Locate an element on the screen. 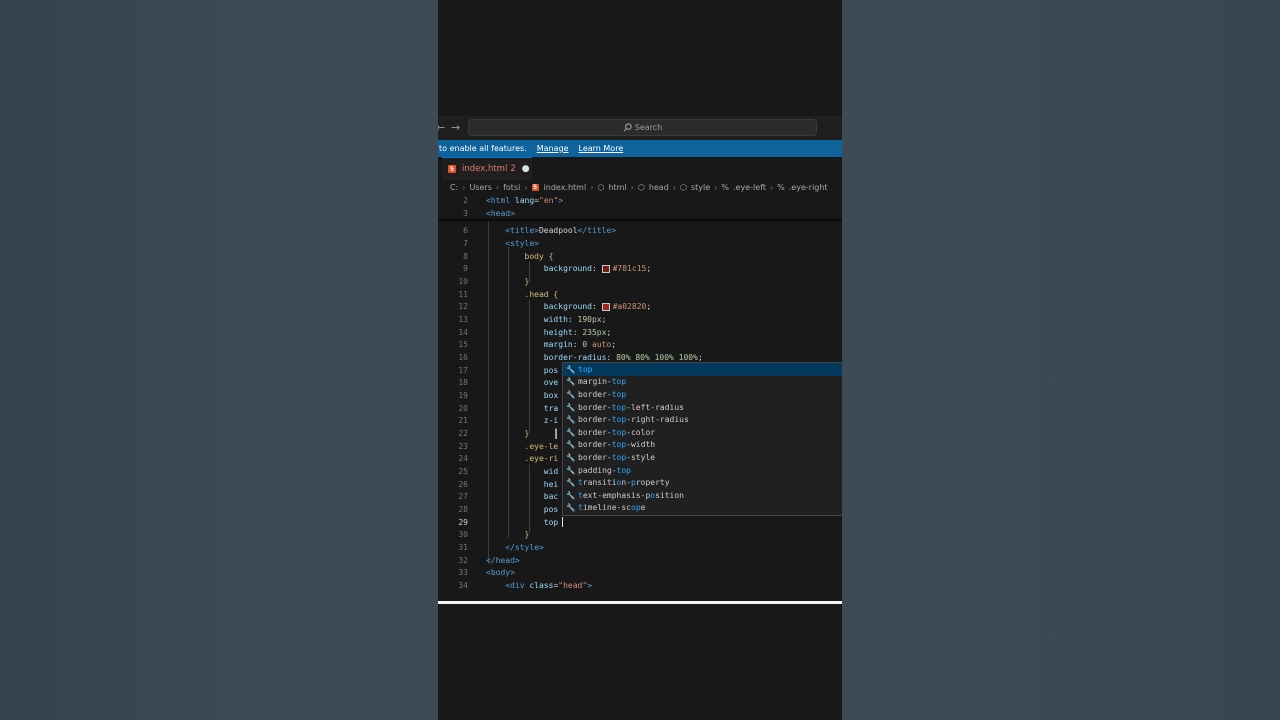 Image resolution: width=1280 pixels, height=720 pixels. breadcrumb-fotsi: fotsi is located at coordinates (511, 187).